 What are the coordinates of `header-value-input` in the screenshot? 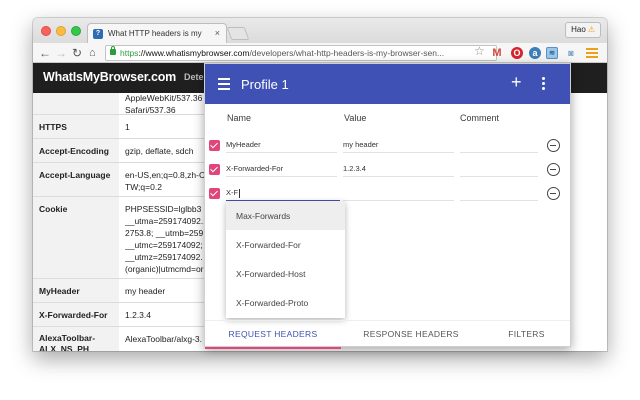 It's located at (398, 193).